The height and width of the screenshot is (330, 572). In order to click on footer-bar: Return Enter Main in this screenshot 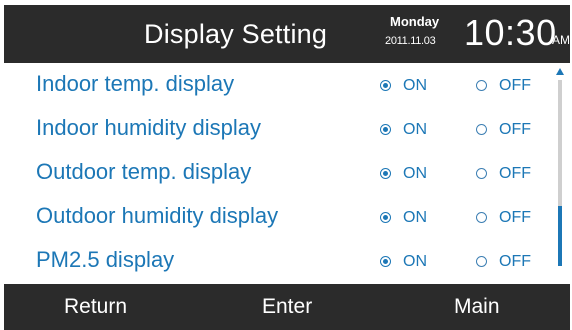, I will do `click(287, 307)`.